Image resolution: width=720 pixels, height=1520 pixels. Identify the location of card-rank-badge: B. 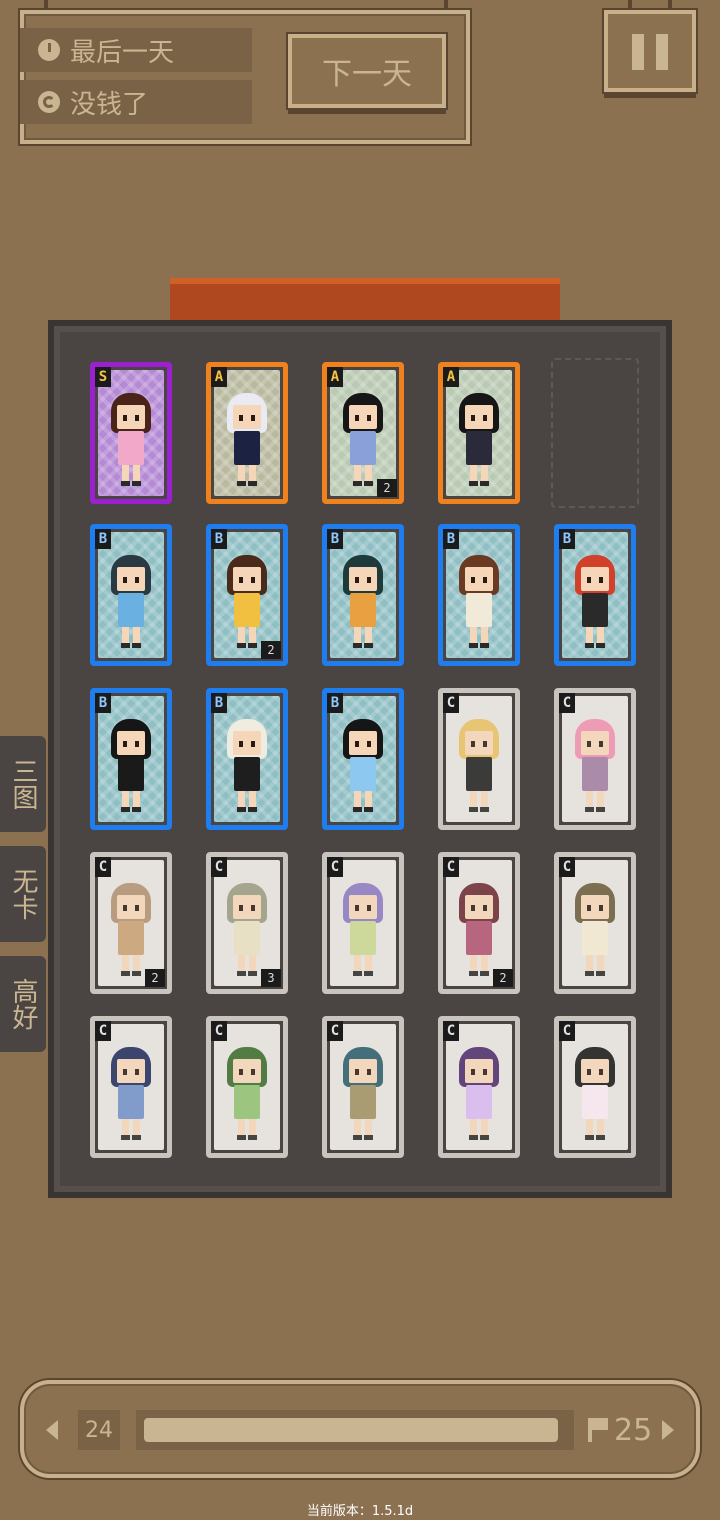
(219, 539).